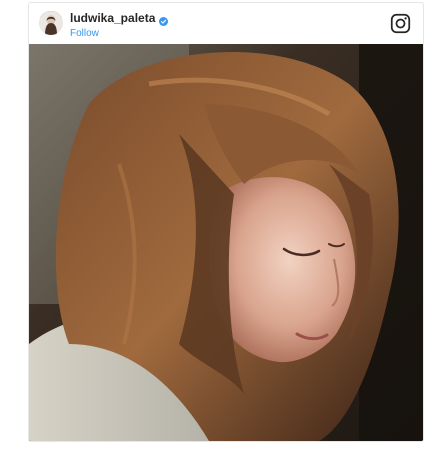  What do you see at coordinates (112, 18) in the screenshot?
I see `username: ludwika_paleta` at bounding box center [112, 18].